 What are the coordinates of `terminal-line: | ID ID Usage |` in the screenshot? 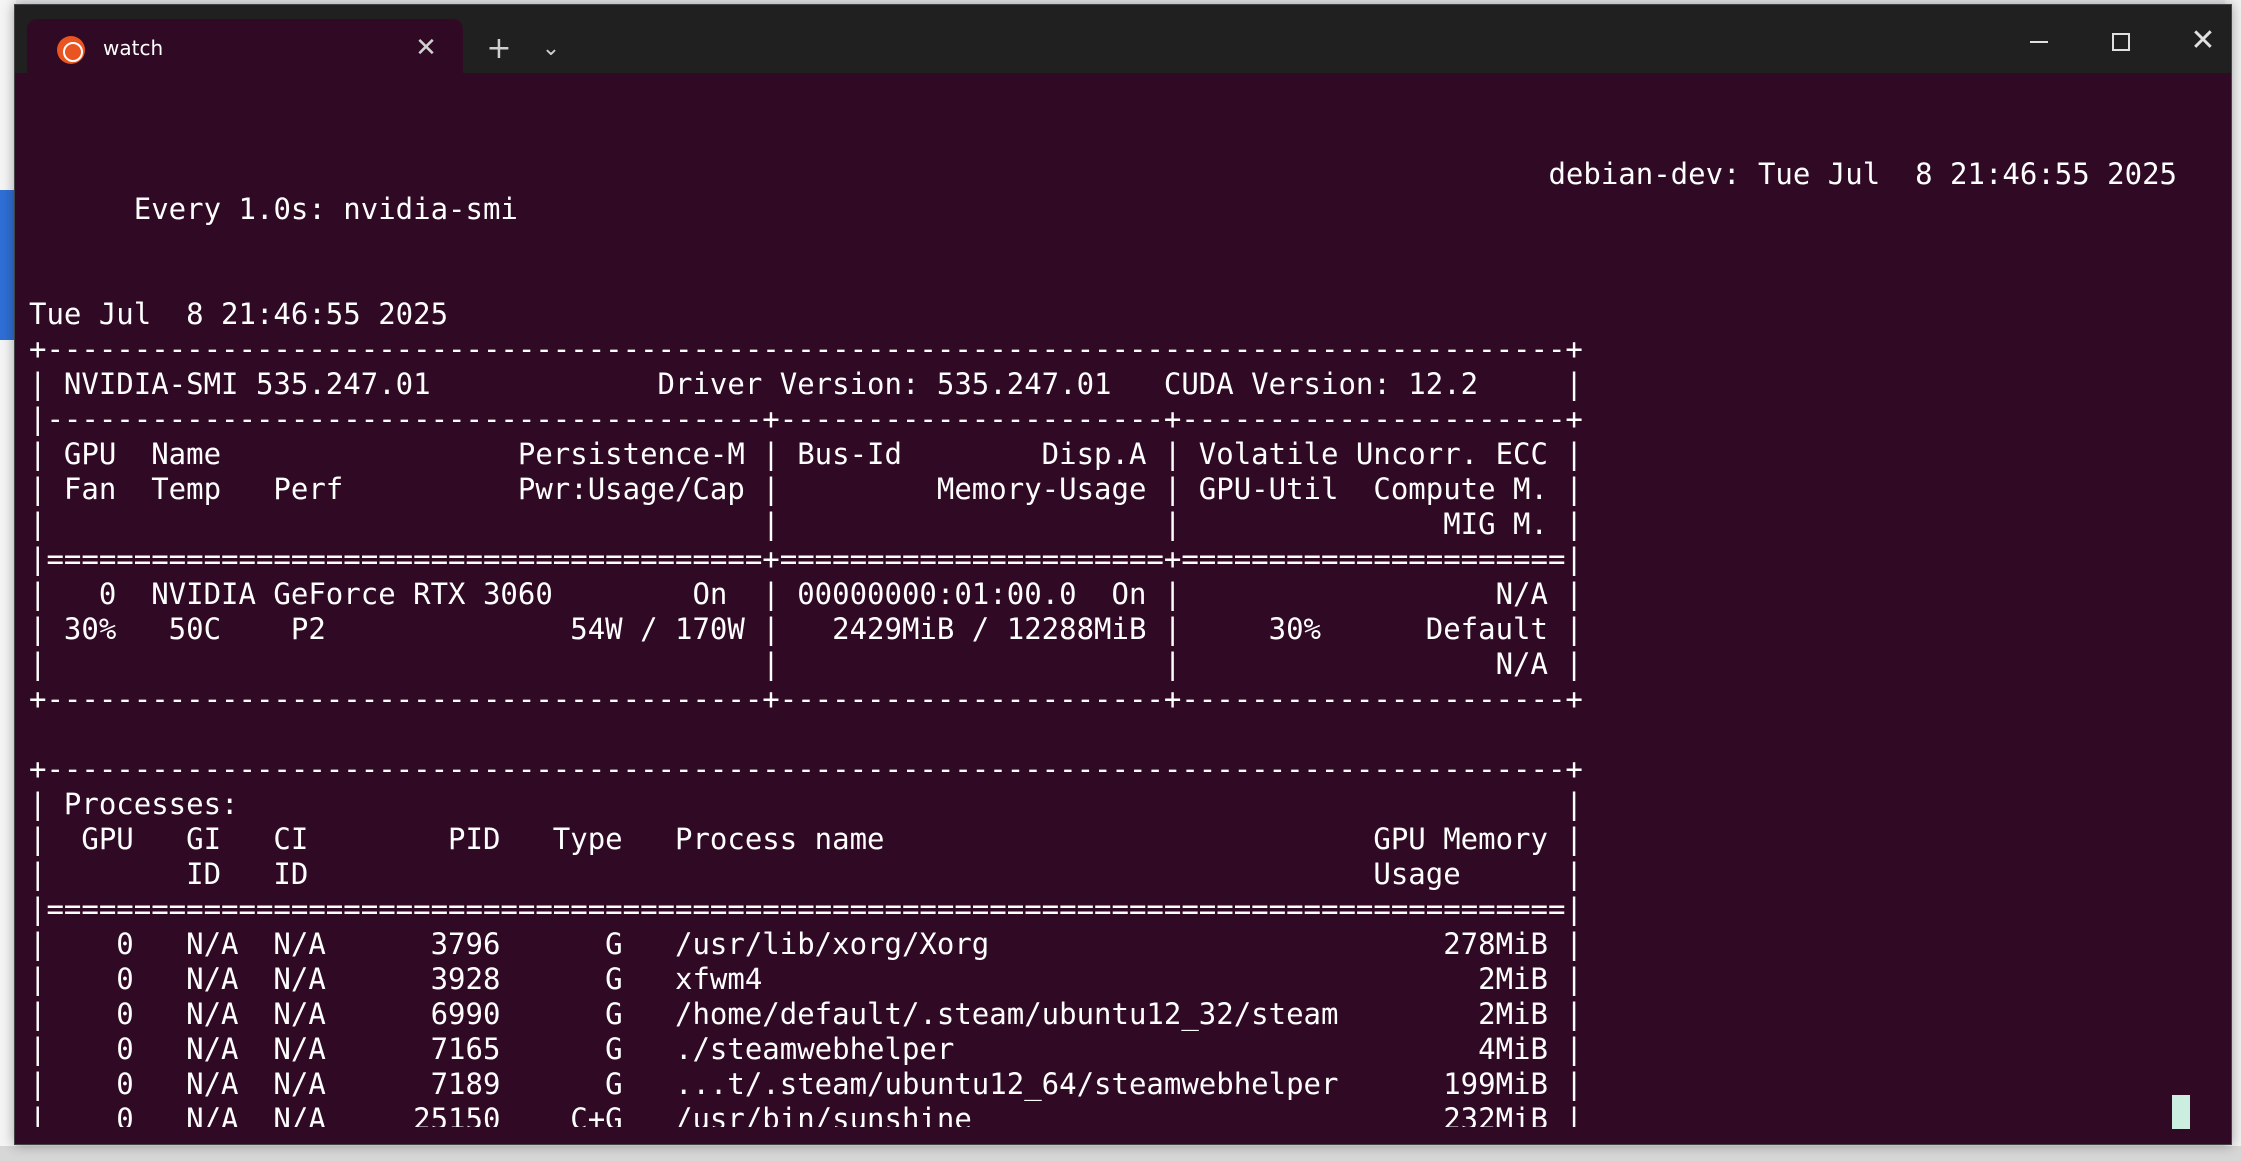 It's located at (806, 874).